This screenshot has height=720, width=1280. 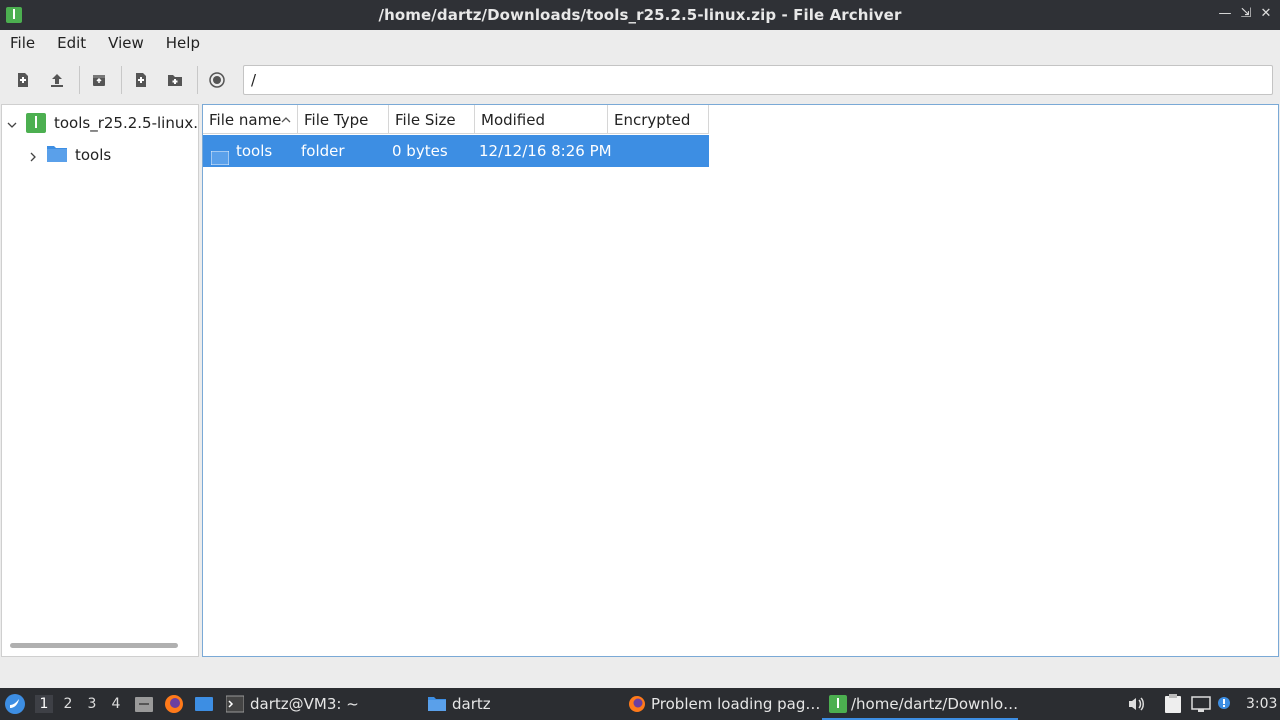 What do you see at coordinates (432, 119) in the screenshot?
I see `column-header-size: File Size` at bounding box center [432, 119].